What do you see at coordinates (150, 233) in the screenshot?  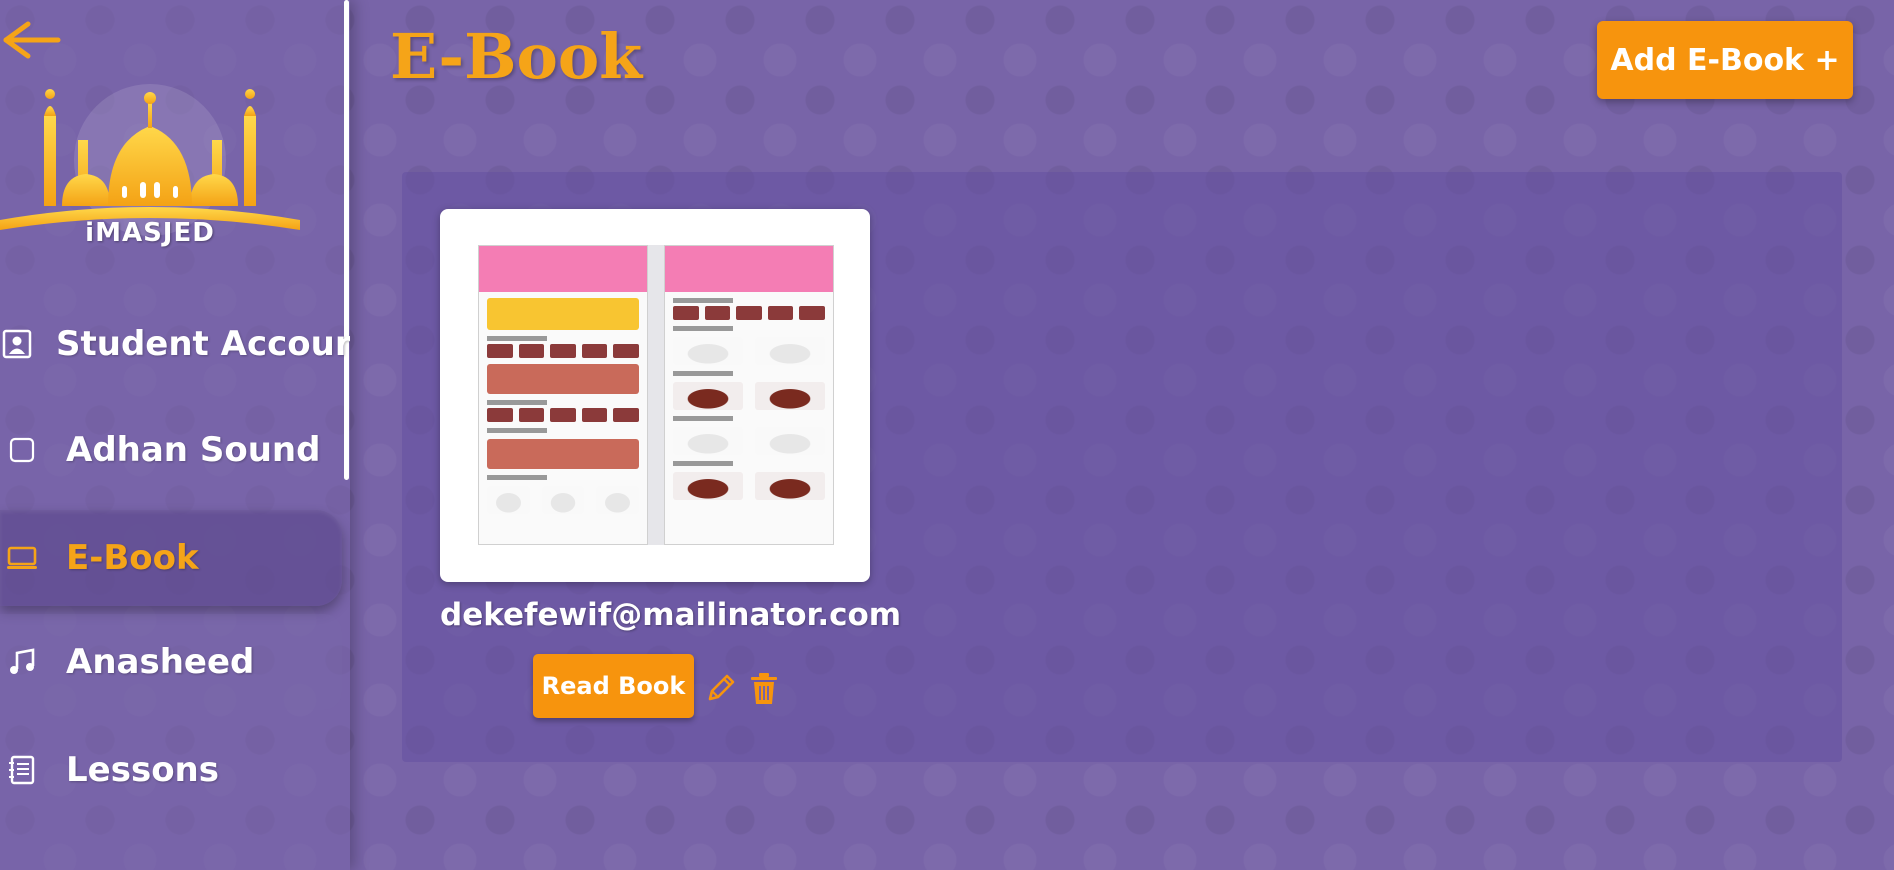 I see `logo-text: iMASJED` at bounding box center [150, 233].